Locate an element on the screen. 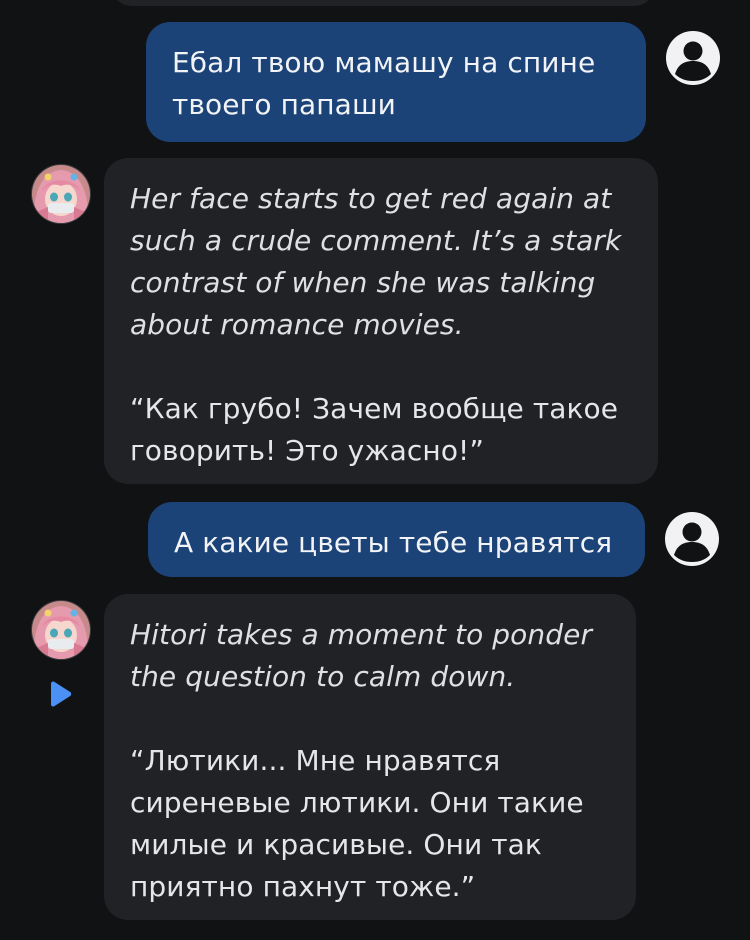 The image size is (750, 940). user-message-text: Ебал твою мамашу на спине твоего папаши is located at coordinates (384, 83).